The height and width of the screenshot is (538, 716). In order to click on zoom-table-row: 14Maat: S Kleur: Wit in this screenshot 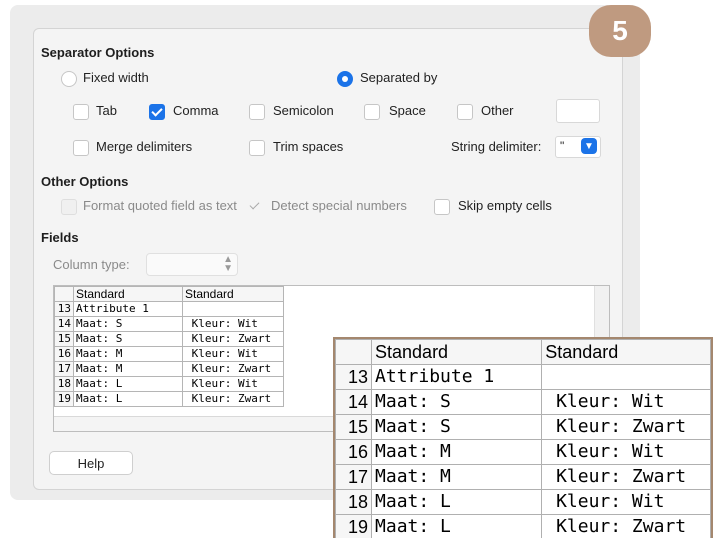, I will do `click(523, 402)`.